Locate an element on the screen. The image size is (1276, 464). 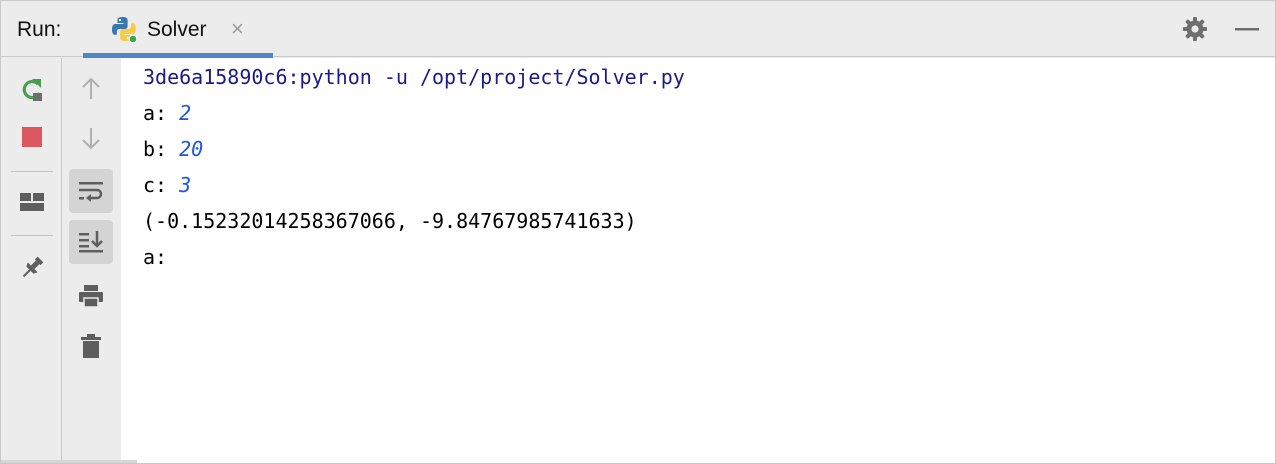
rerun-icon is located at coordinates (32, 90).